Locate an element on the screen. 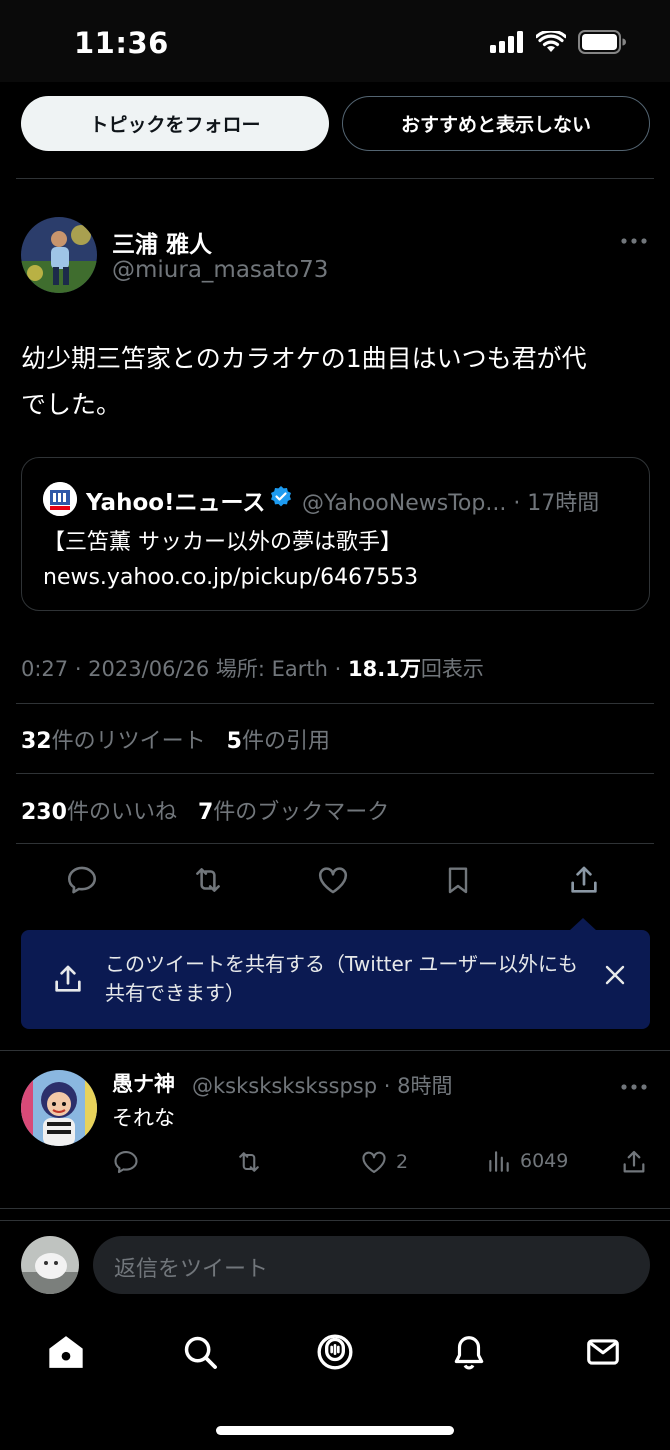 This screenshot has height=1450, width=670. quote-meta: @YahooNewsTop... · 17時間 is located at coordinates (450, 501).